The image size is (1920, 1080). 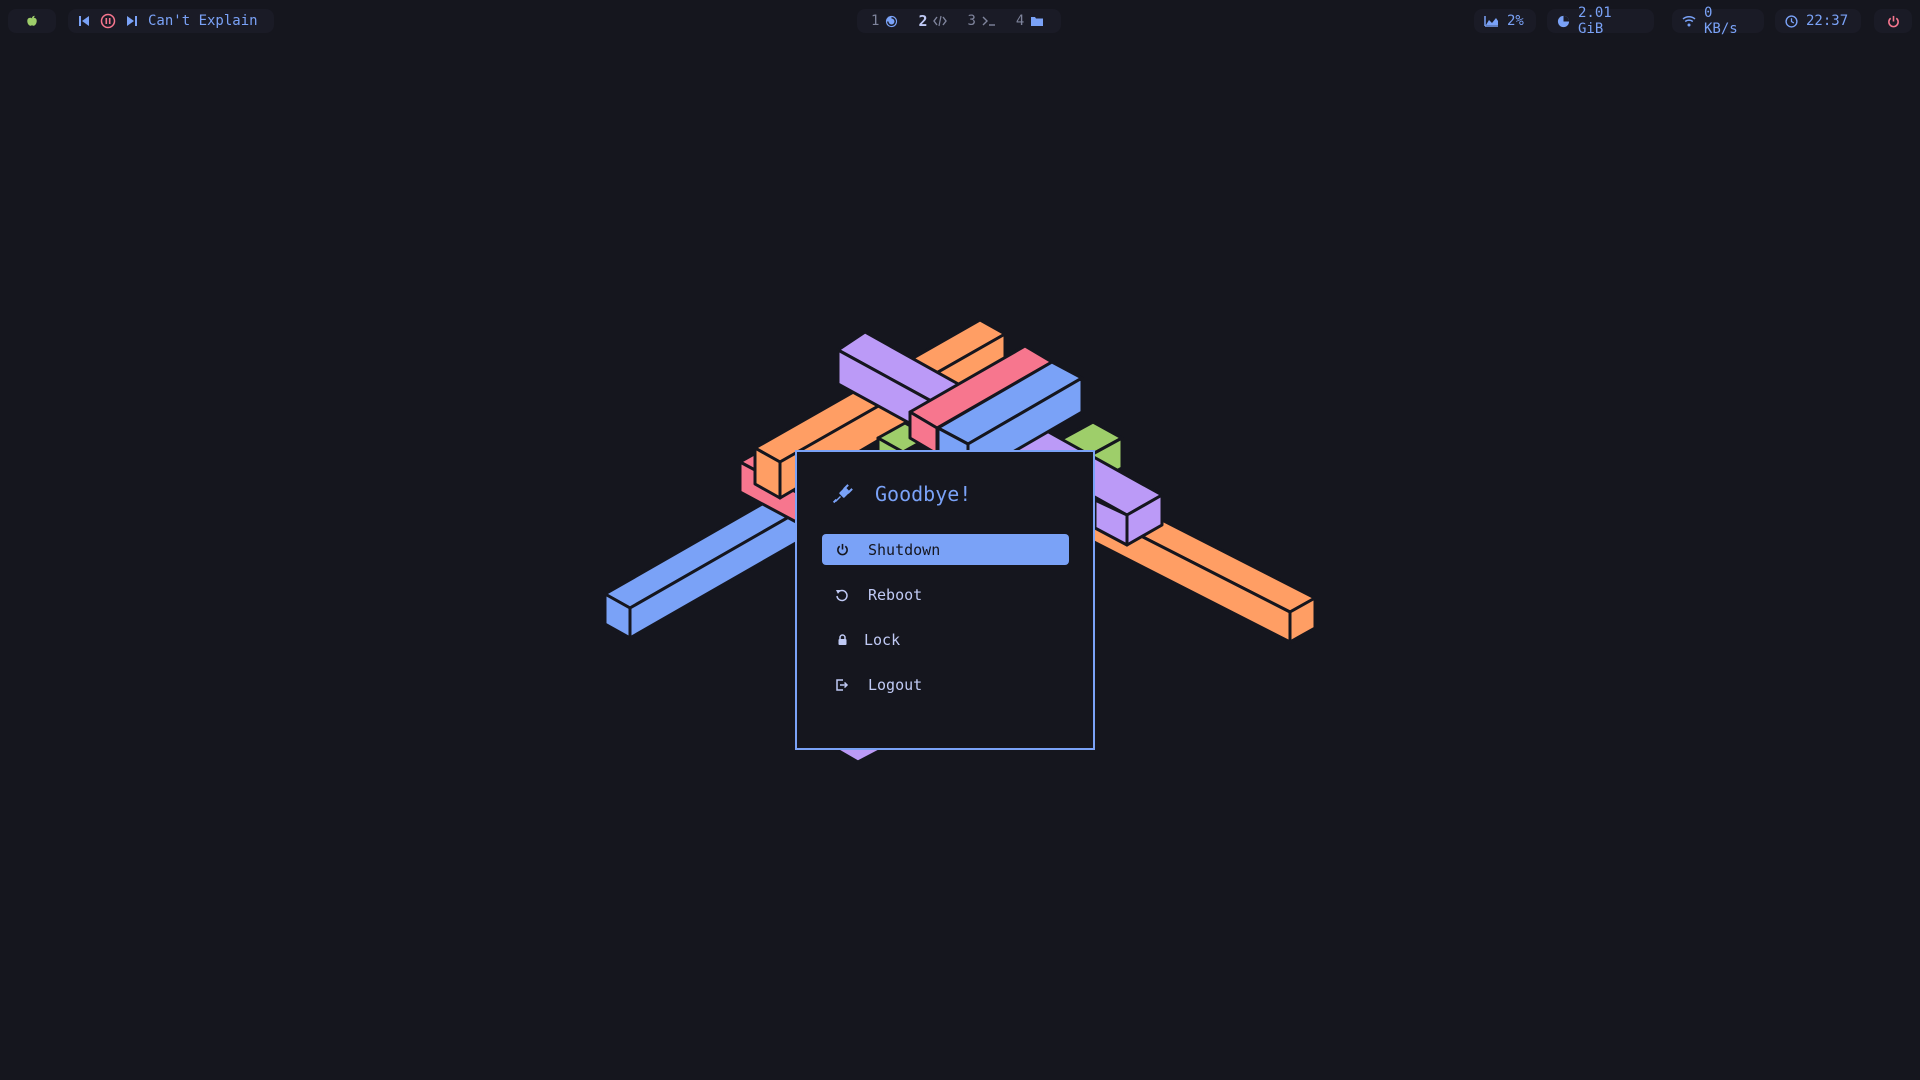 What do you see at coordinates (945, 594) in the screenshot?
I see `menu-item-reboot: Reboot` at bounding box center [945, 594].